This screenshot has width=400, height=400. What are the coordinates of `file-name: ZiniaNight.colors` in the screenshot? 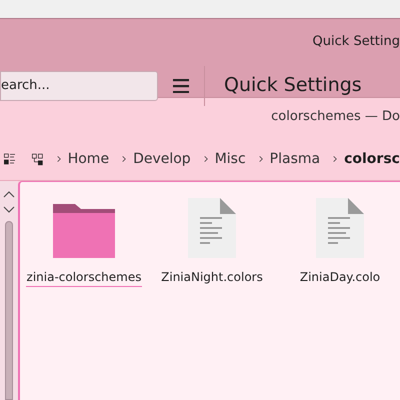 It's located at (212, 277).